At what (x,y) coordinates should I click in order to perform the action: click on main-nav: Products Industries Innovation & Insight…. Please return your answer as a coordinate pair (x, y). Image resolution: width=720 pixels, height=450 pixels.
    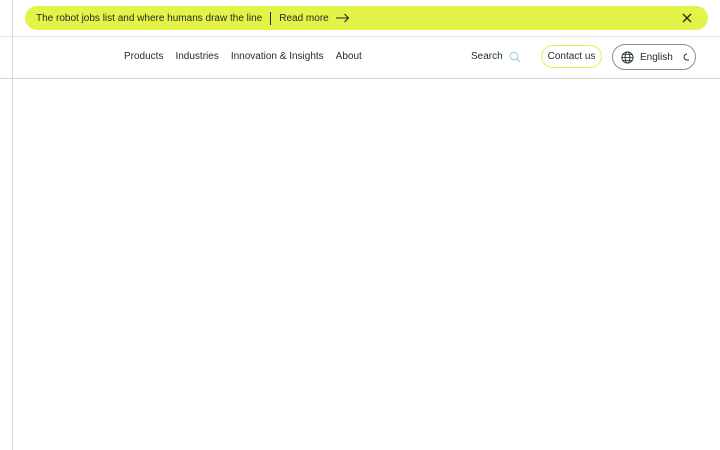
    Looking at the image, I should click on (243, 57).